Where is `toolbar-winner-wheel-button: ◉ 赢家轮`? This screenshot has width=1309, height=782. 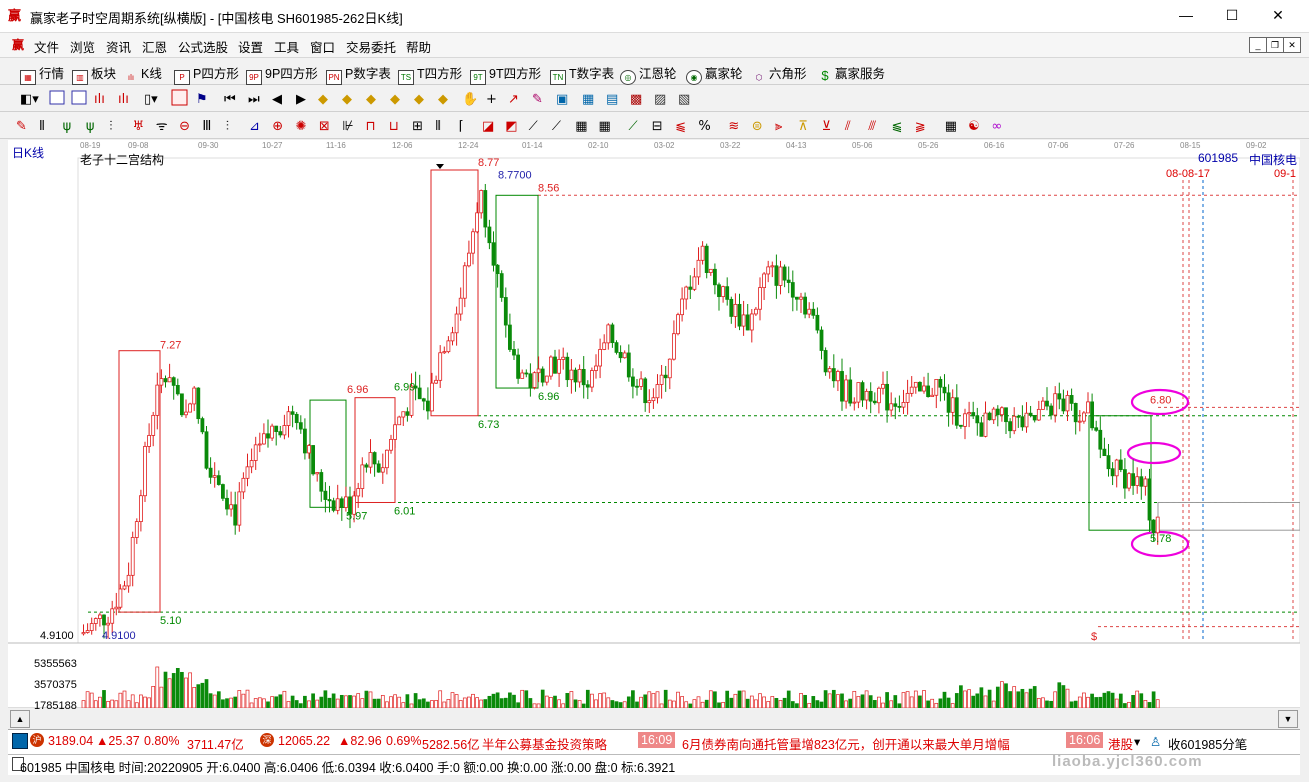 toolbar-winner-wheel-button: ◉ 赢家轮 is located at coordinates (714, 74).